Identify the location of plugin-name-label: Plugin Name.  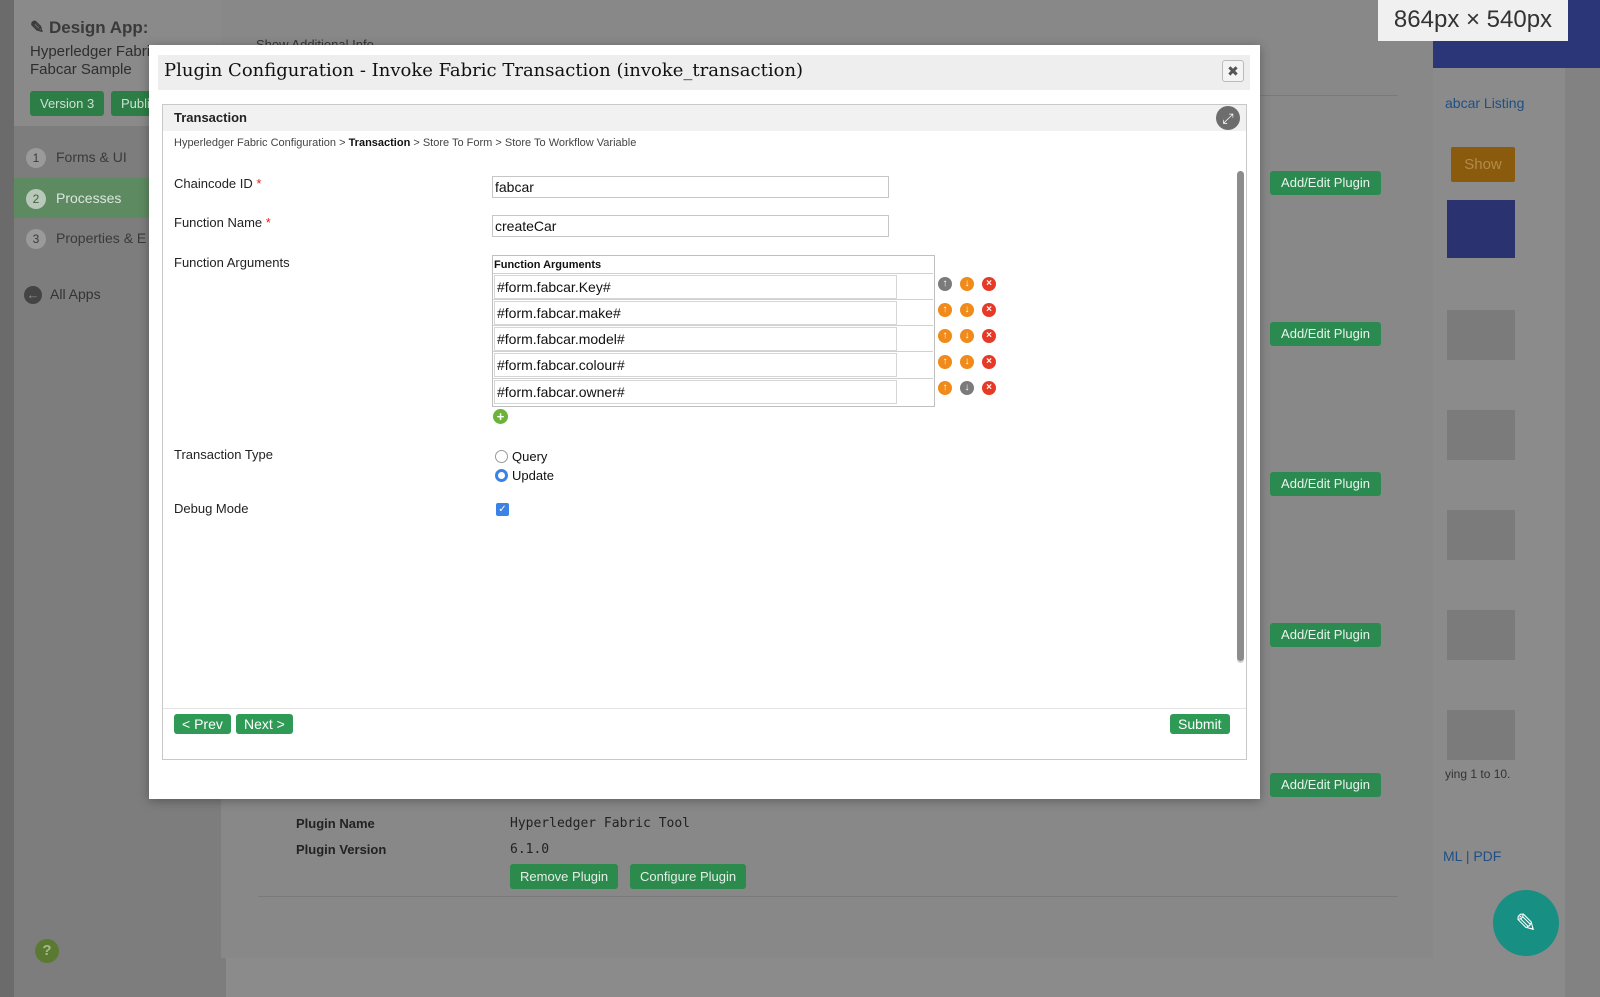
(335, 823).